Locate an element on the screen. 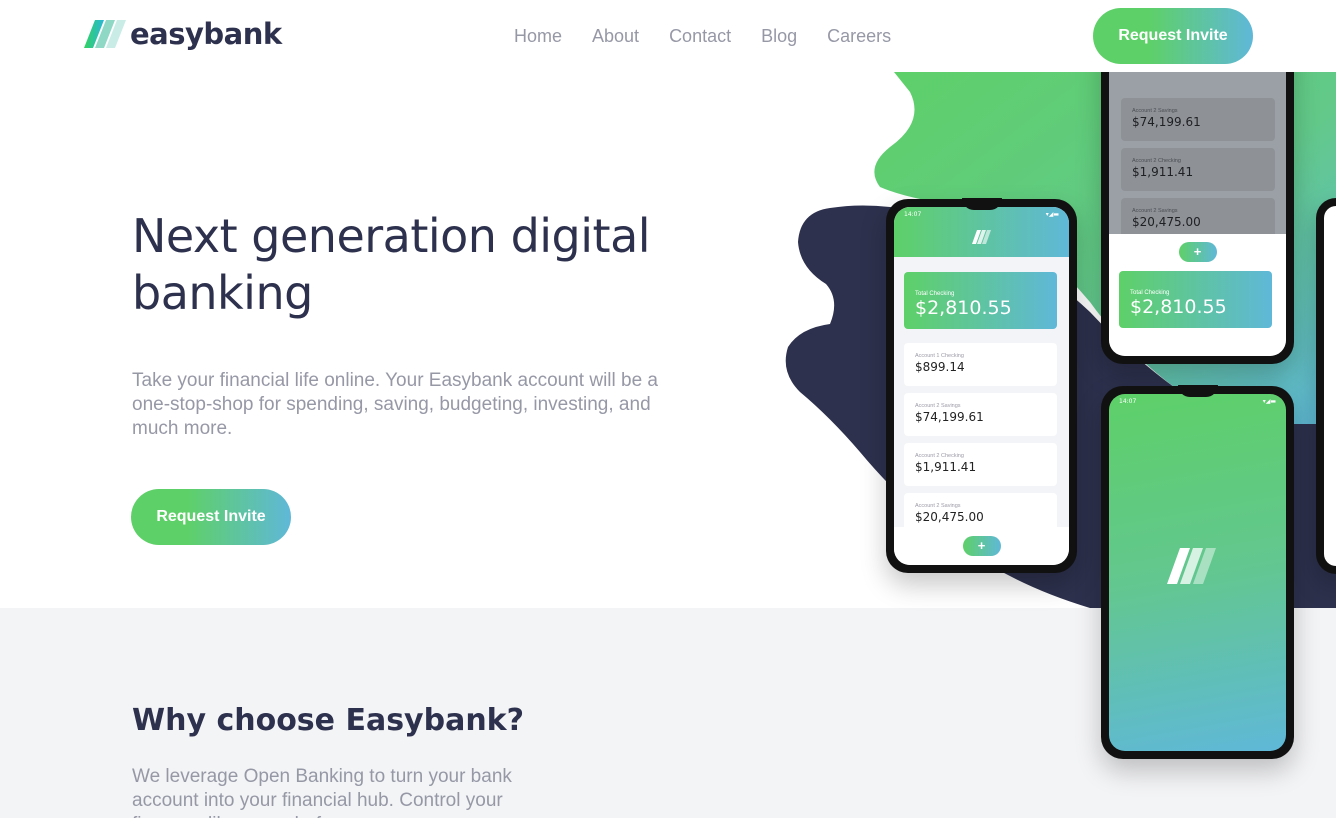 The height and width of the screenshot is (818, 1336). header-request-invite-button: Request Invite is located at coordinates (1173, 36).